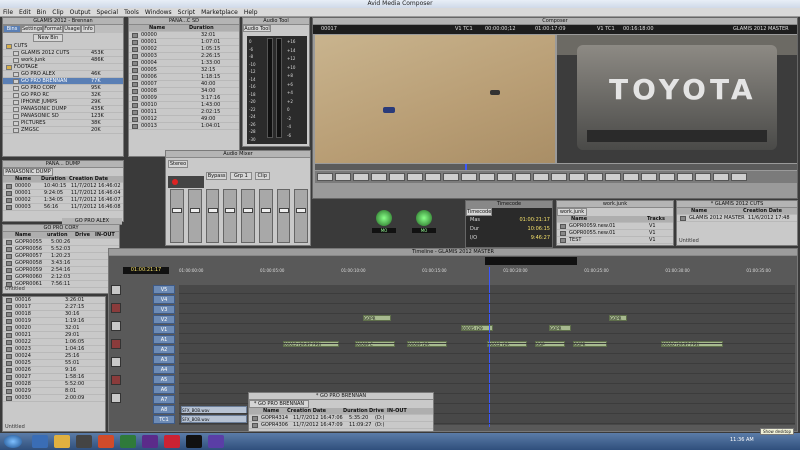 This screenshot has height=450, width=800. Describe the element at coordinates (184, 112) in the screenshot. I see `clip-row: 00011 2:02:15` at that location.